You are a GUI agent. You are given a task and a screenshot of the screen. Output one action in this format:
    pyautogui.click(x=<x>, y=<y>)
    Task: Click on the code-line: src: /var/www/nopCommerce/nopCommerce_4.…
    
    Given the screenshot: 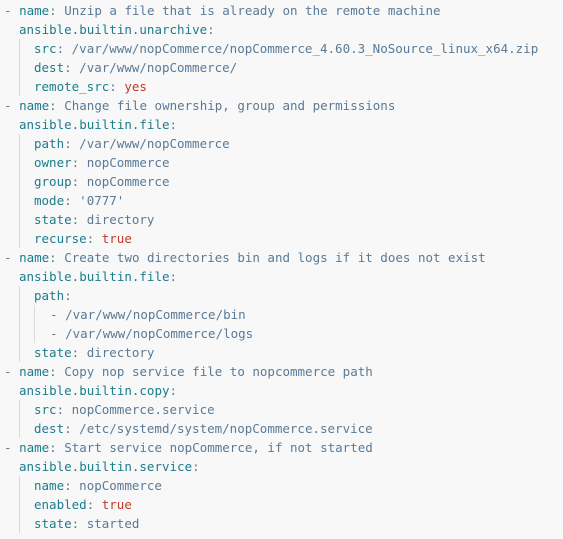 What is the action you would take?
    pyautogui.click(x=281, y=48)
    